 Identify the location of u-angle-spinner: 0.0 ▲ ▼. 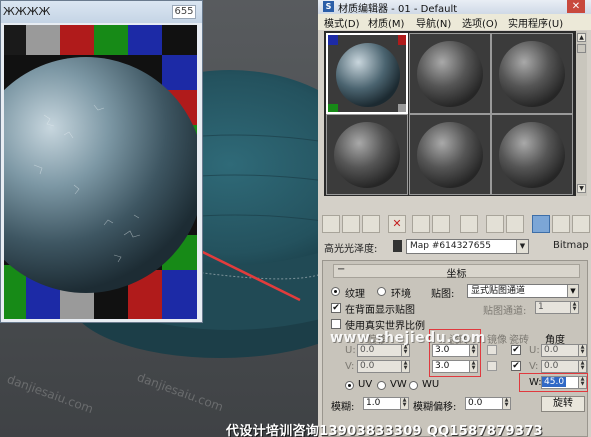
(564, 350).